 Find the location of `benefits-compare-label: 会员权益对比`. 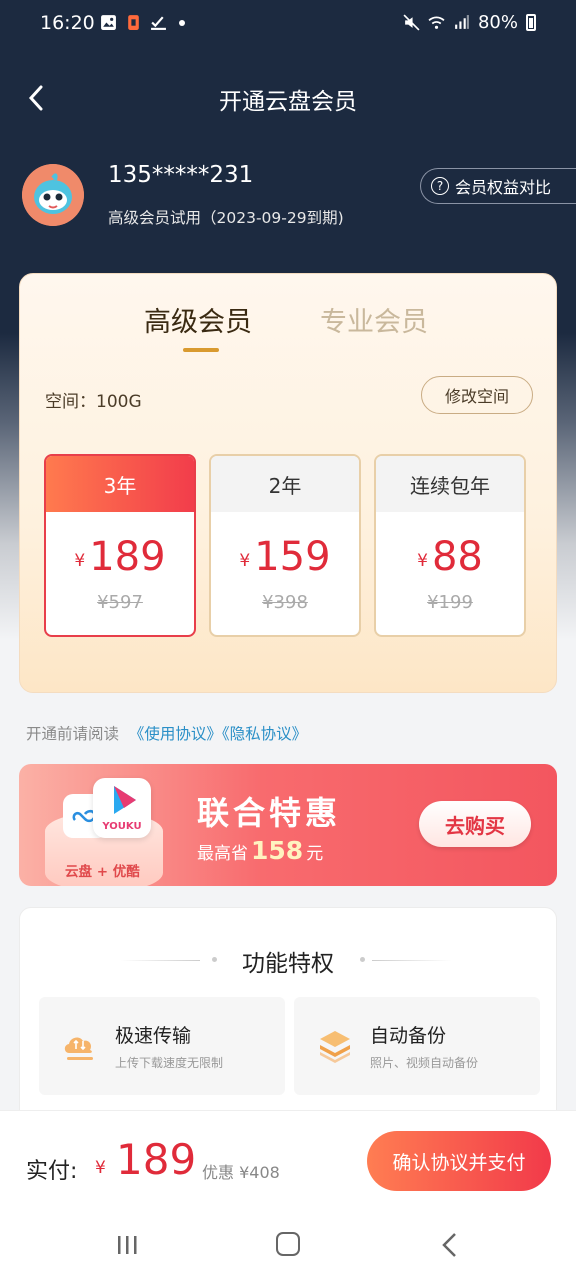

benefits-compare-label: 会员权益对比 is located at coordinates (503, 187).